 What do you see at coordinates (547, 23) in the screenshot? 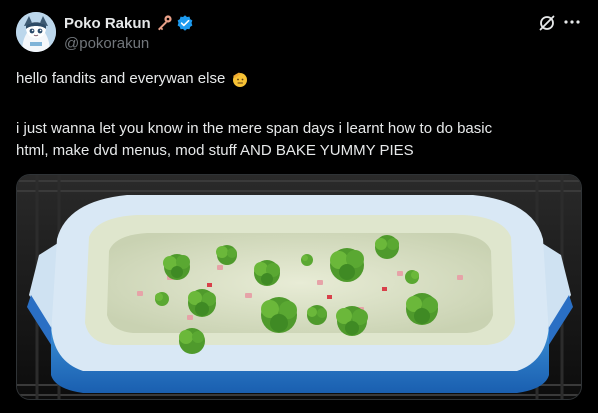
I see `grok-icon` at bounding box center [547, 23].